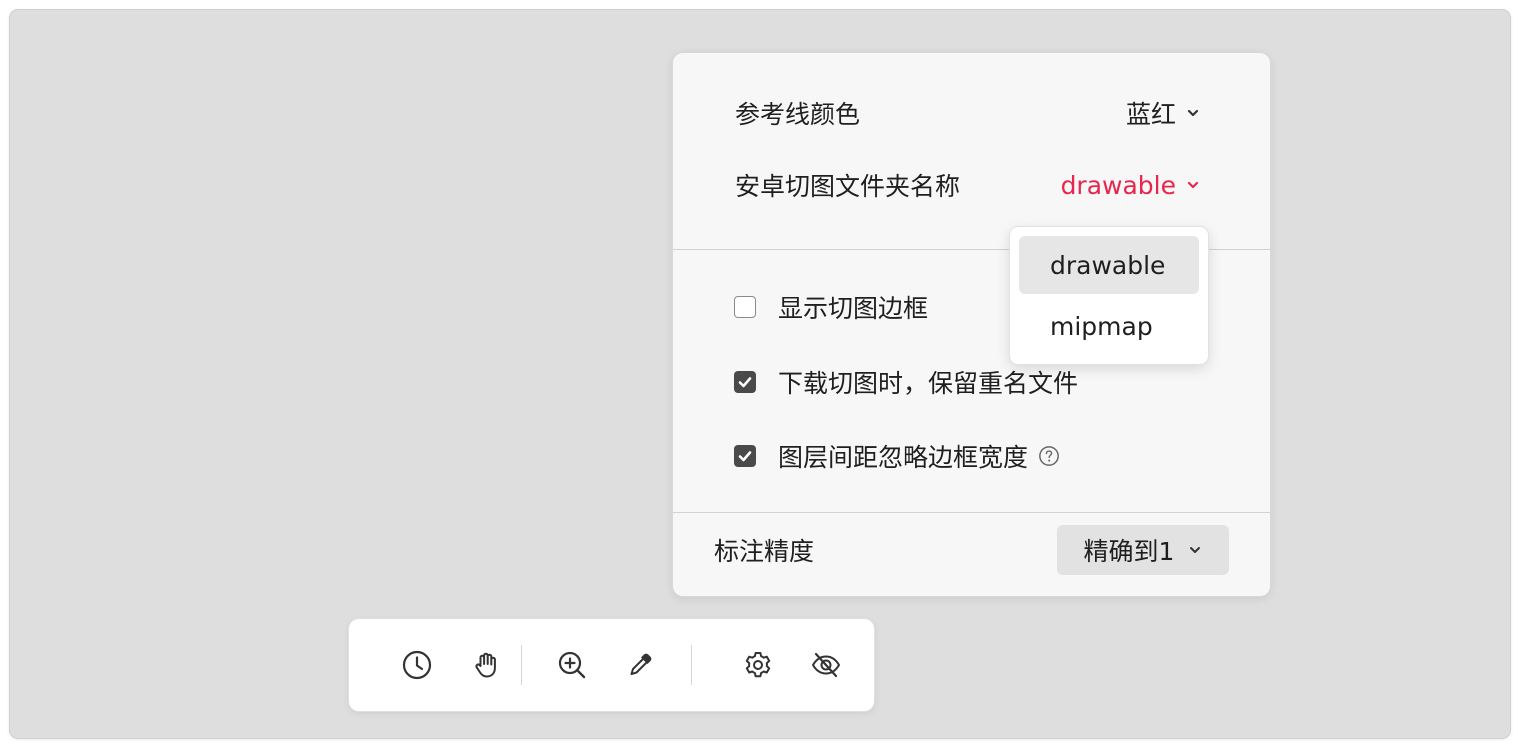 The image size is (1520, 748). What do you see at coordinates (486, 665) in the screenshot?
I see `hand-icon` at bounding box center [486, 665].